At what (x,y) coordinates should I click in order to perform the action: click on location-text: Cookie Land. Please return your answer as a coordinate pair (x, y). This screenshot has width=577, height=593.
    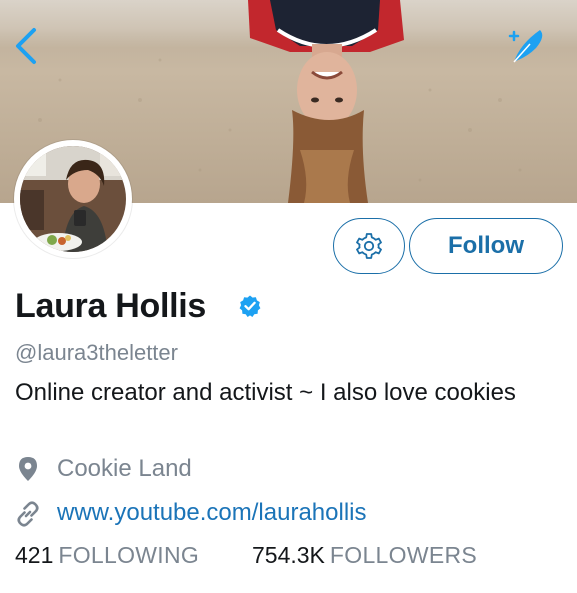
    Looking at the image, I should click on (124, 468).